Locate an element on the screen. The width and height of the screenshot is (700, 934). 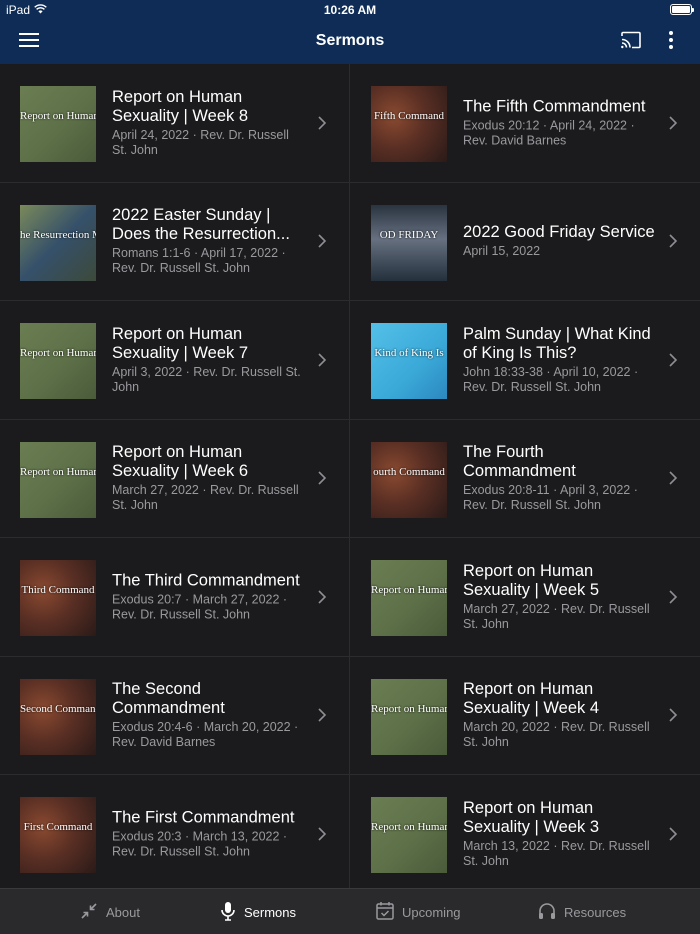
cast-button is located at coordinates (631, 42).